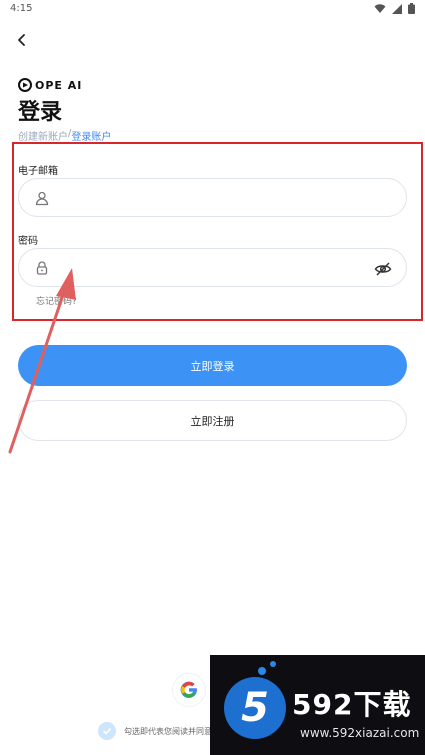 This screenshot has width=425, height=755. I want to click on watermark-logo: 5 592下载 www.592xiazai.com, so click(317, 705).